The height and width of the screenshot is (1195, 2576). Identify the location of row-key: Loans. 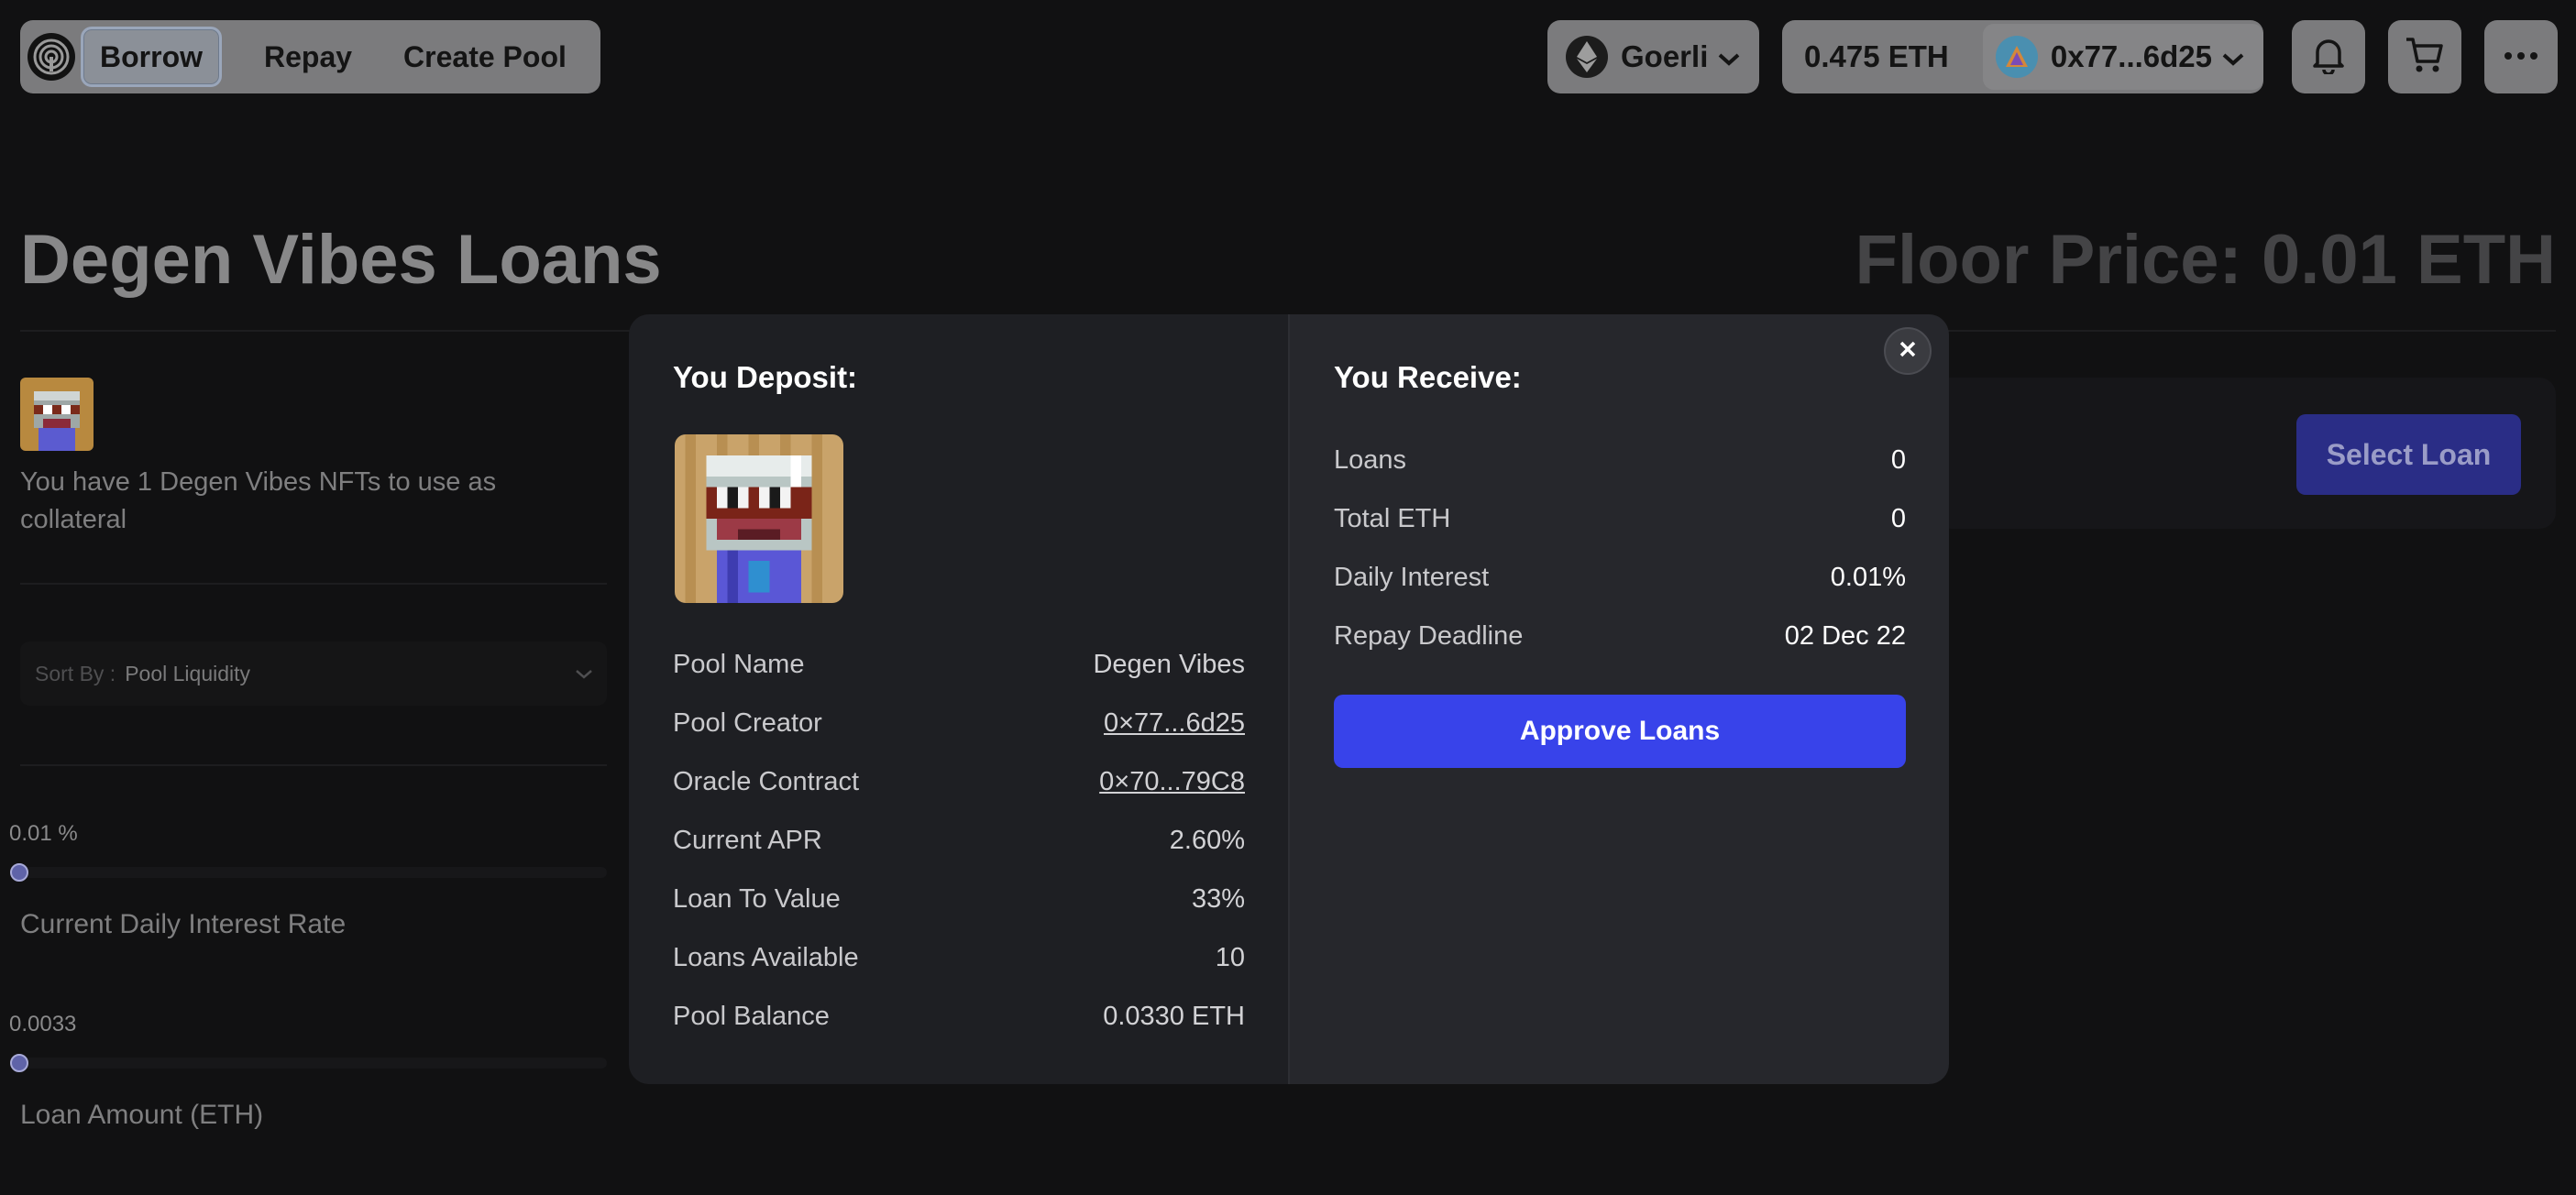
(1371, 460).